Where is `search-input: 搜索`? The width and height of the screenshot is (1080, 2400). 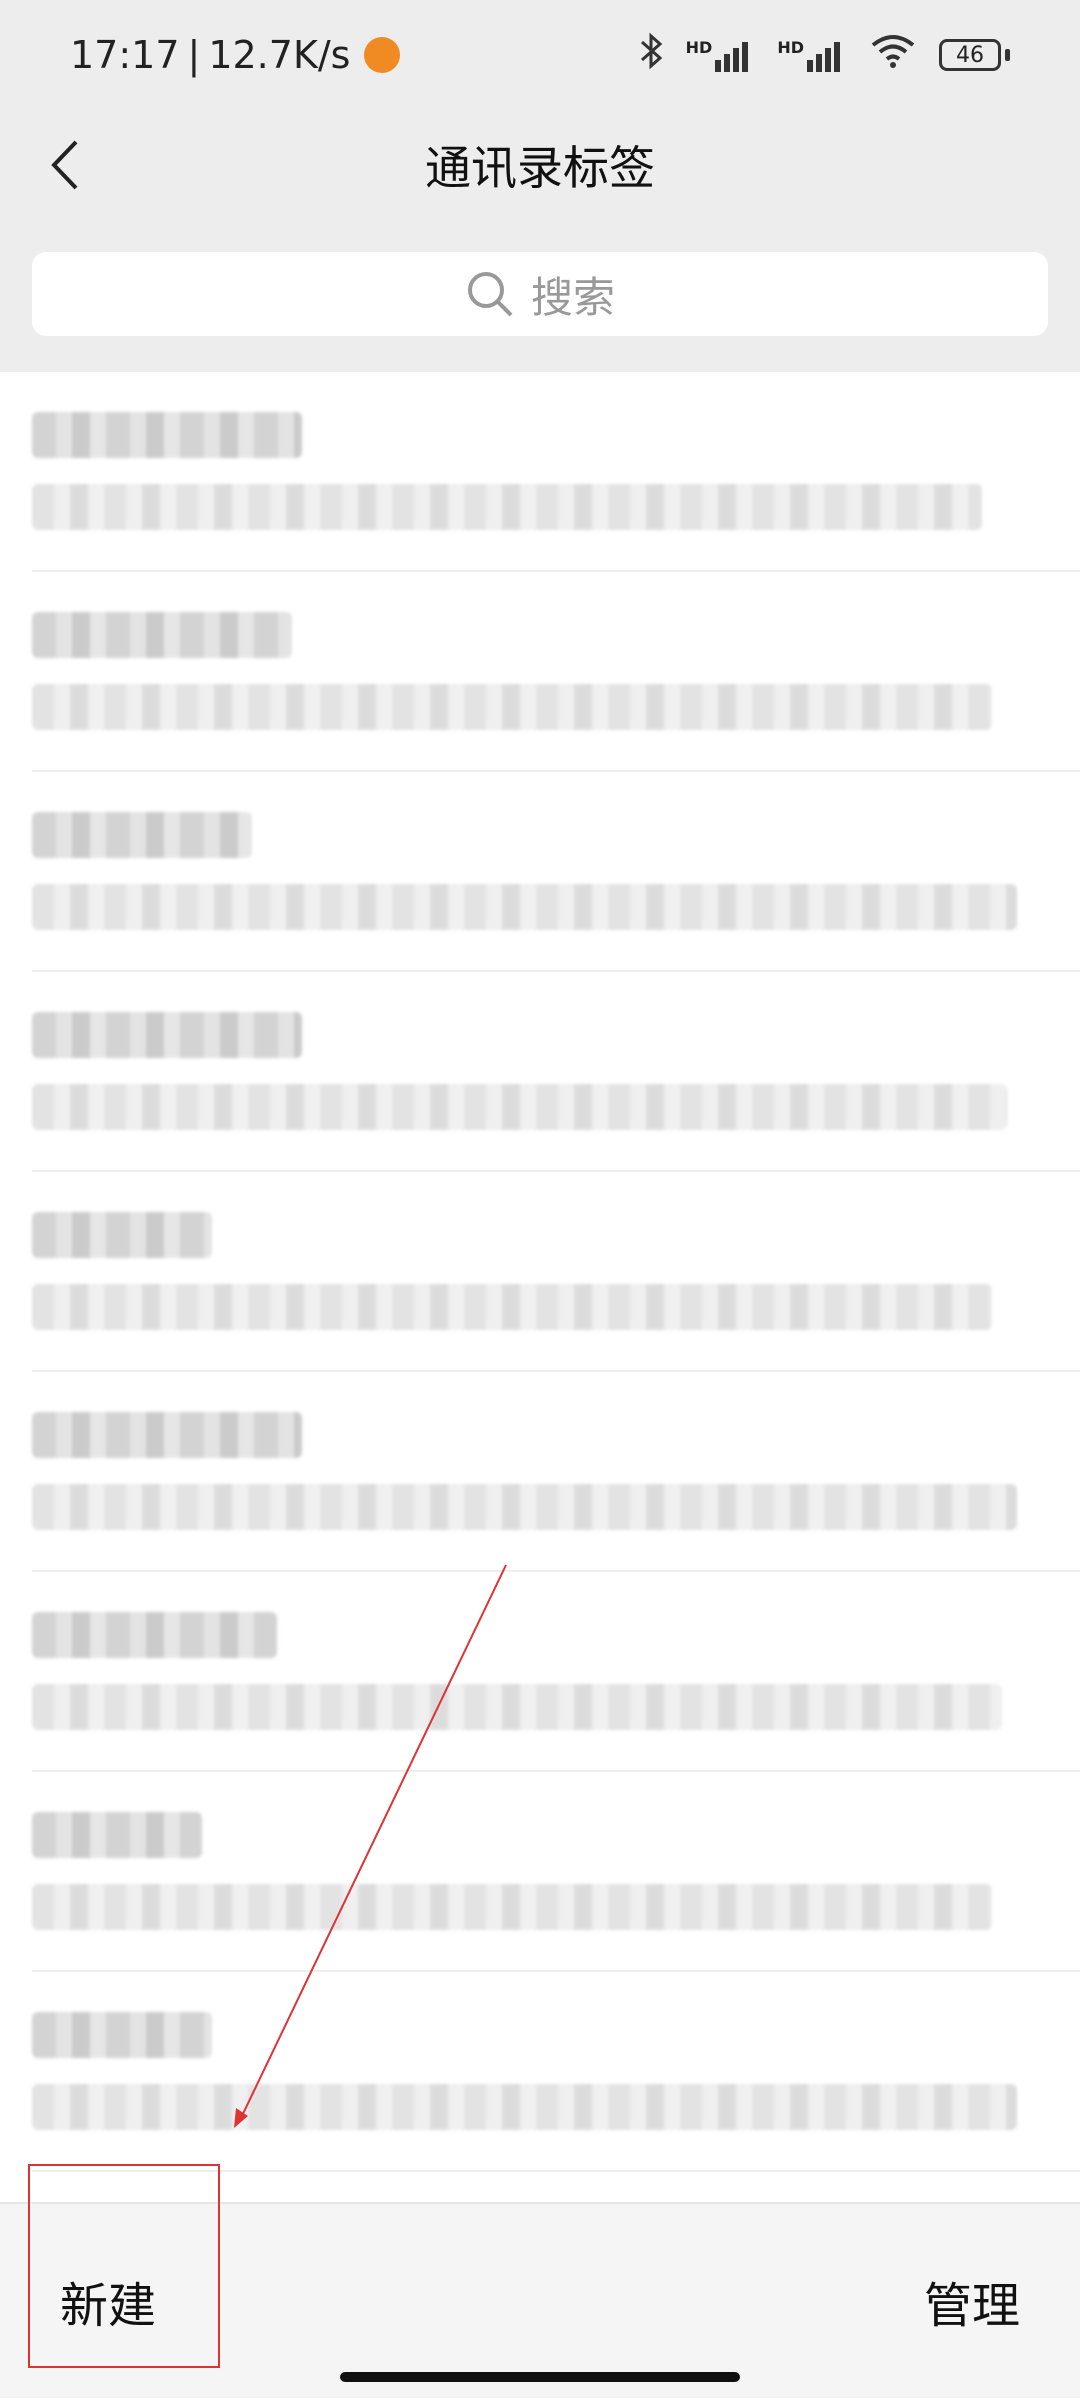 search-input: 搜索 is located at coordinates (540, 294).